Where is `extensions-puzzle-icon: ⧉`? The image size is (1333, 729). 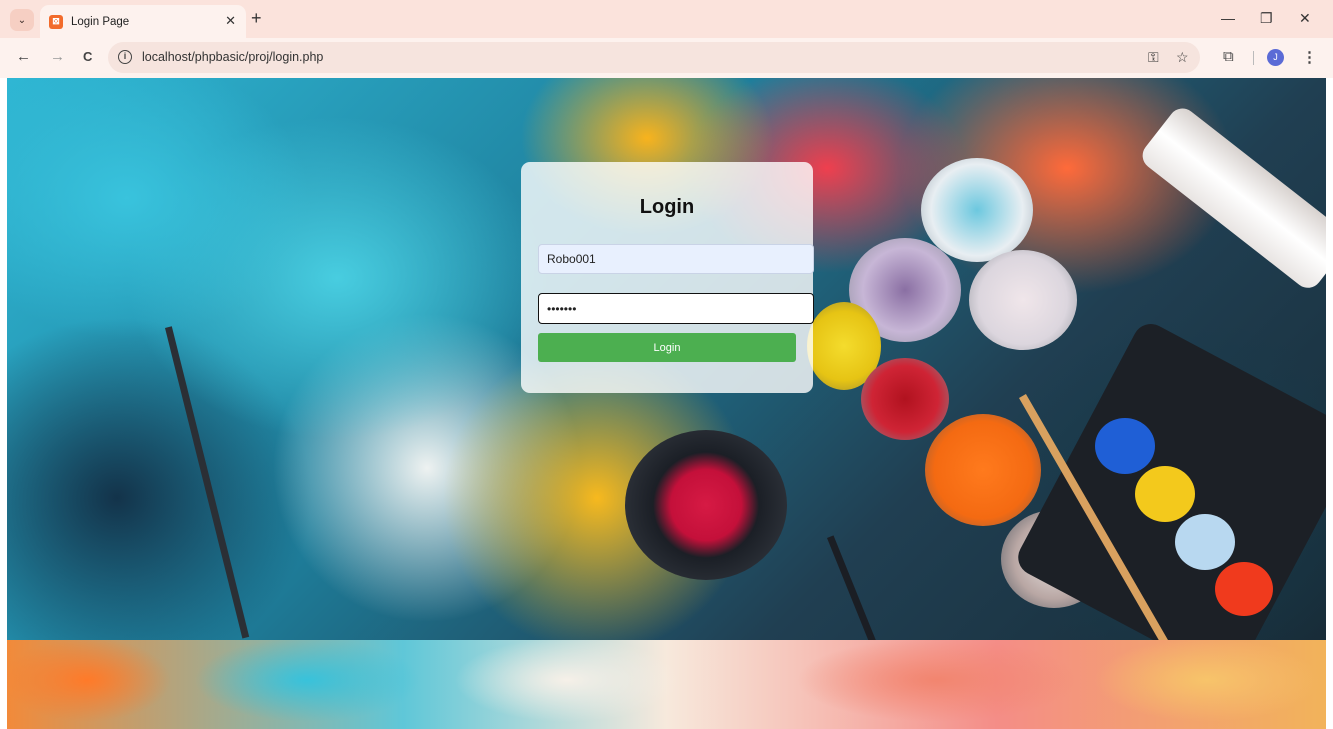
extensions-puzzle-icon: ⧉ is located at coordinates (1228, 56).